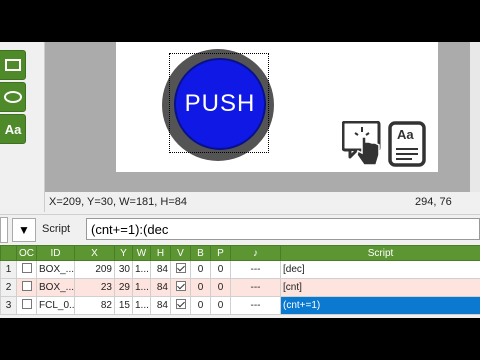 Image resolution: width=480 pixels, height=360 pixels. Describe the element at coordinates (55, 253) in the screenshot. I see `column-header-id: ID` at that location.